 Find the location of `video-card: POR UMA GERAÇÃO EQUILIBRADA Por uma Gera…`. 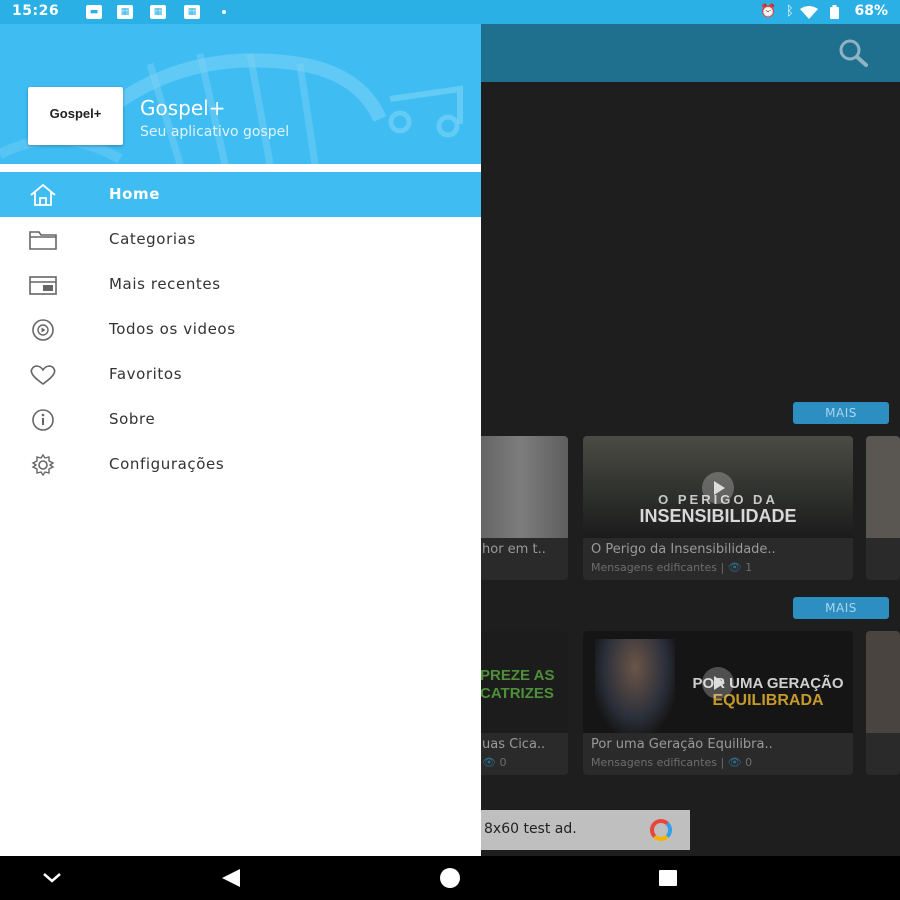

video-card: POR UMA GERAÇÃO EQUILIBRADA Por uma Gera… is located at coordinates (718, 703).